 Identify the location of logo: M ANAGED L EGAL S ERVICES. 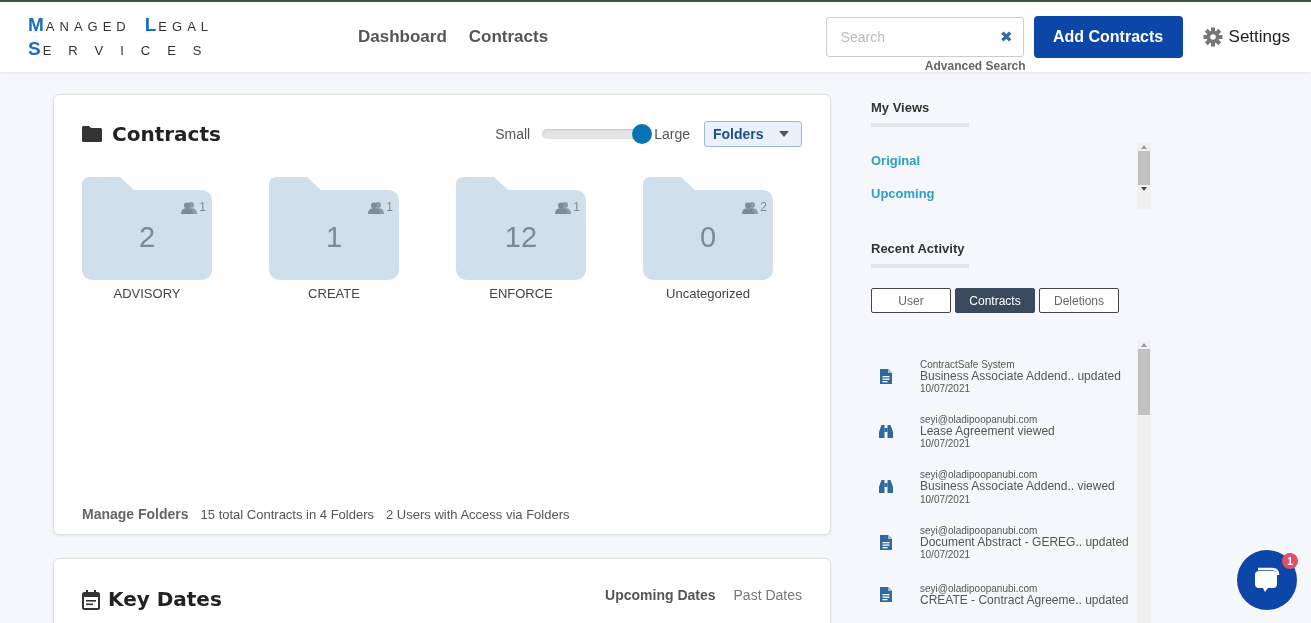
(178, 37).